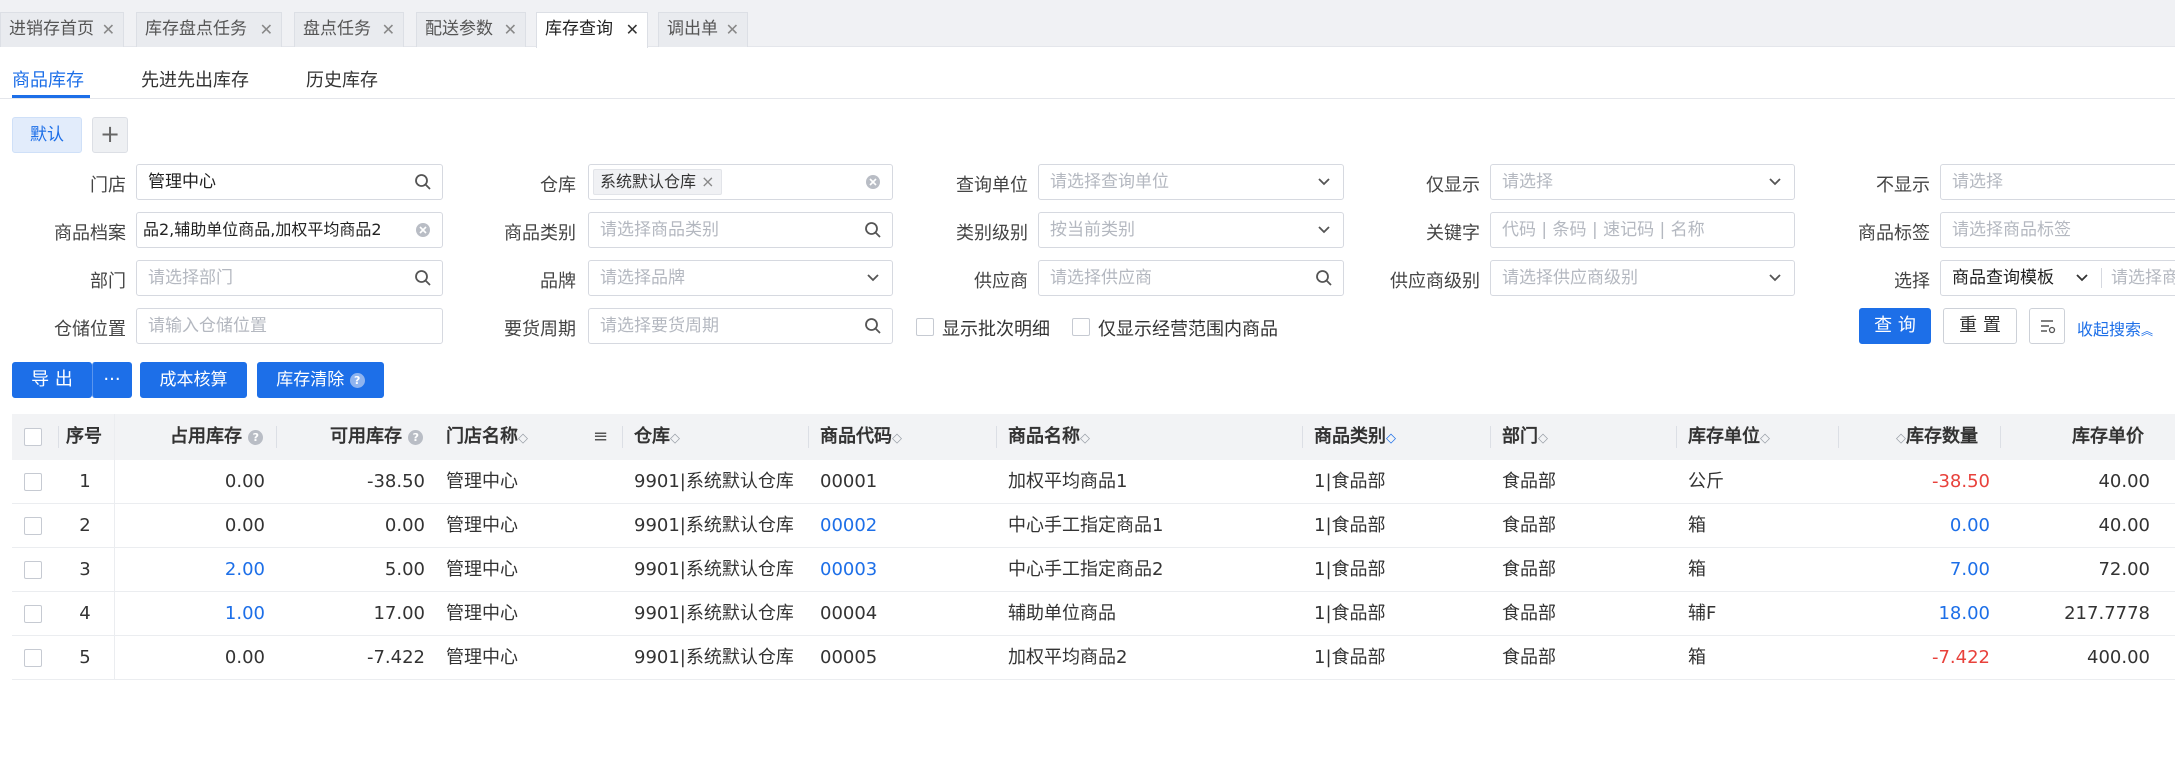 Image resolution: width=2175 pixels, height=767 pixels. What do you see at coordinates (2057, 278) in the screenshot?
I see `template-select: 商品查询模板 请选择商` at bounding box center [2057, 278].